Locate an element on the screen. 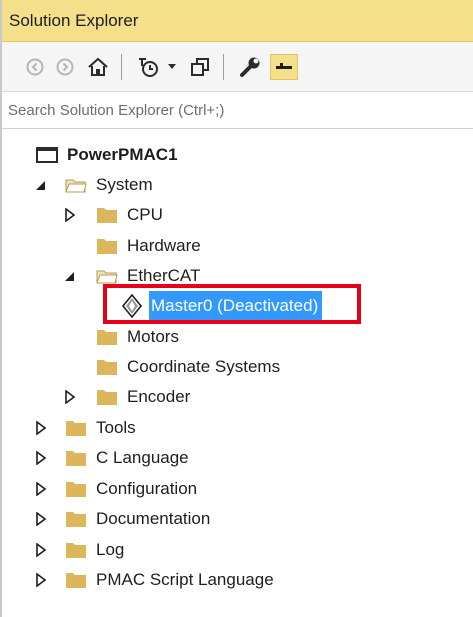  search-input is located at coordinates (228, 110).